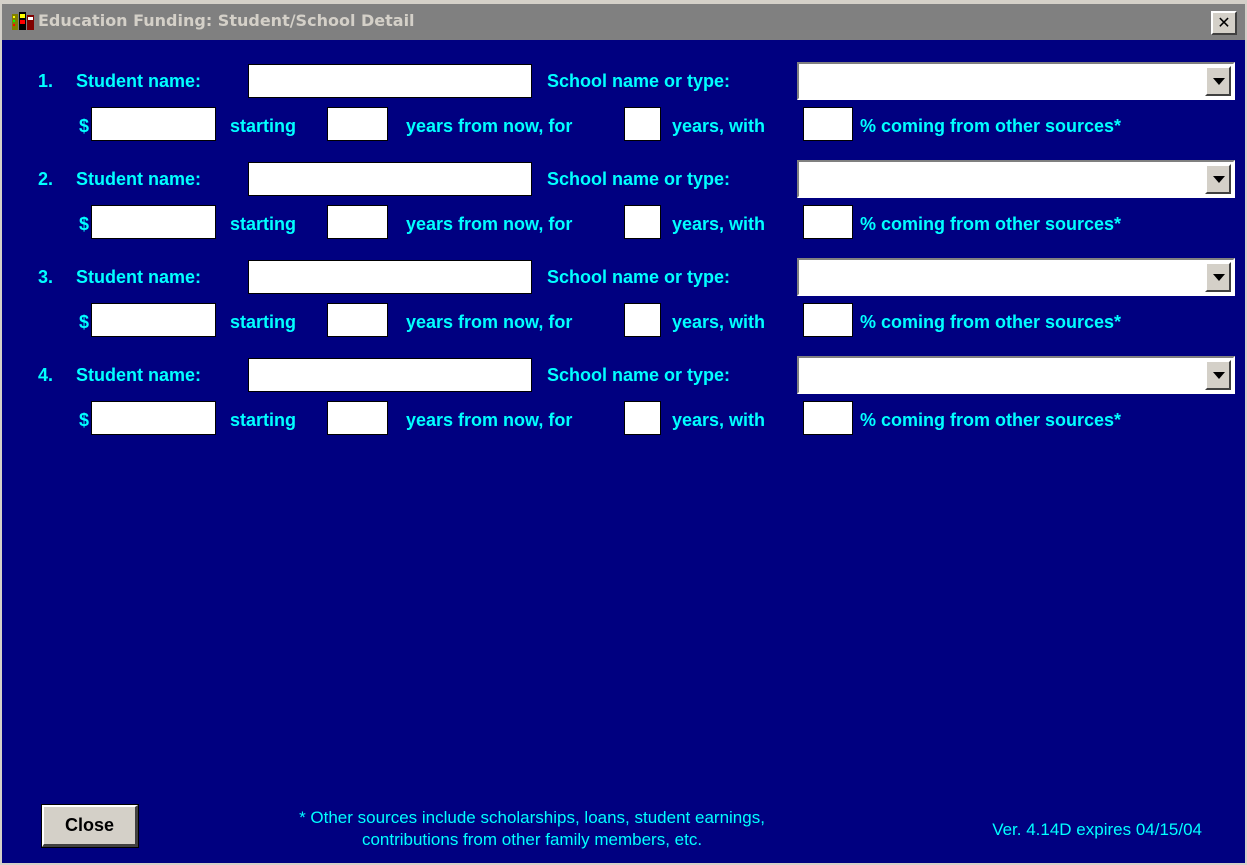 The image size is (1247, 865). I want to click on app-icon, so click(23, 21).